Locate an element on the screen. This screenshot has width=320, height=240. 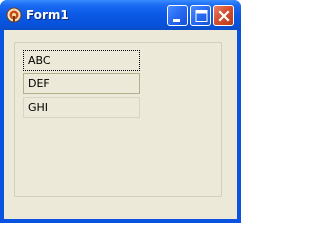
list-item-abc: ABC is located at coordinates (81, 60).